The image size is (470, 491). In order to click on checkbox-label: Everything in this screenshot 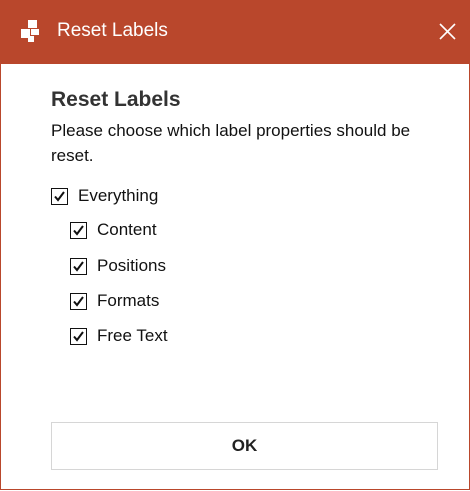, I will do `click(118, 195)`.